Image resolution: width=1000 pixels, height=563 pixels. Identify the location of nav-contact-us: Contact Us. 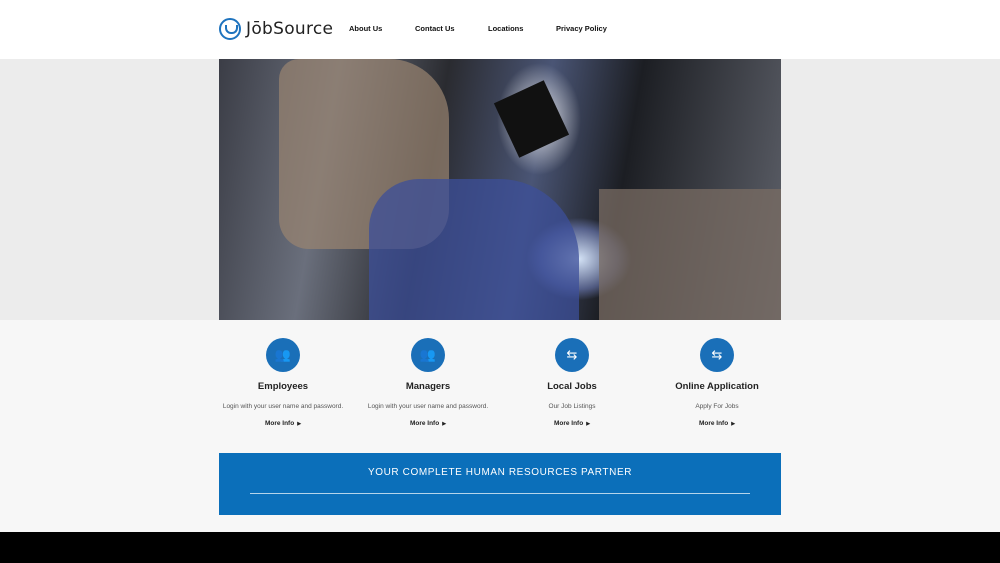
(435, 28).